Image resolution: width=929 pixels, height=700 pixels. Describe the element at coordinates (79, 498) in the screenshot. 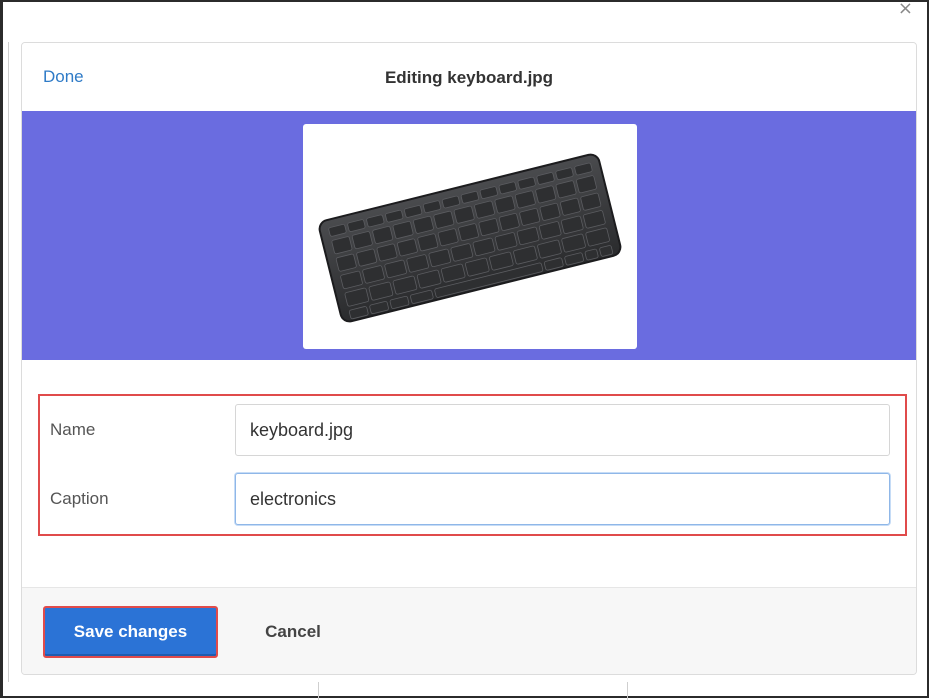

I see `caption-label: Caption` at that location.